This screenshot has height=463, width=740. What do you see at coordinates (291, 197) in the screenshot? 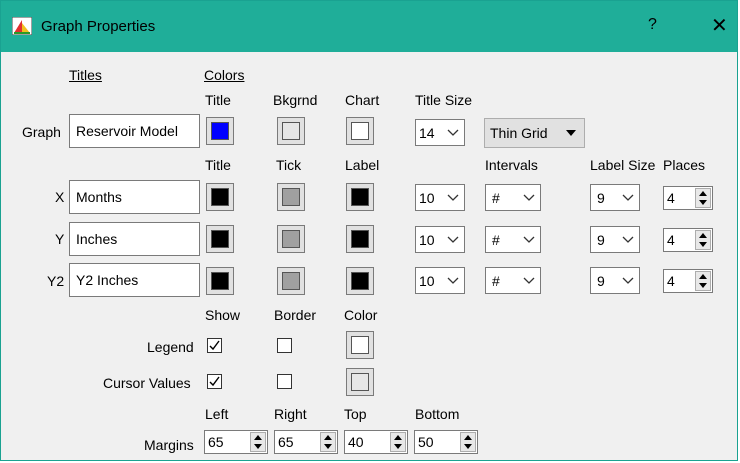
I see `x-tick-color-button` at bounding box center [291, 197].